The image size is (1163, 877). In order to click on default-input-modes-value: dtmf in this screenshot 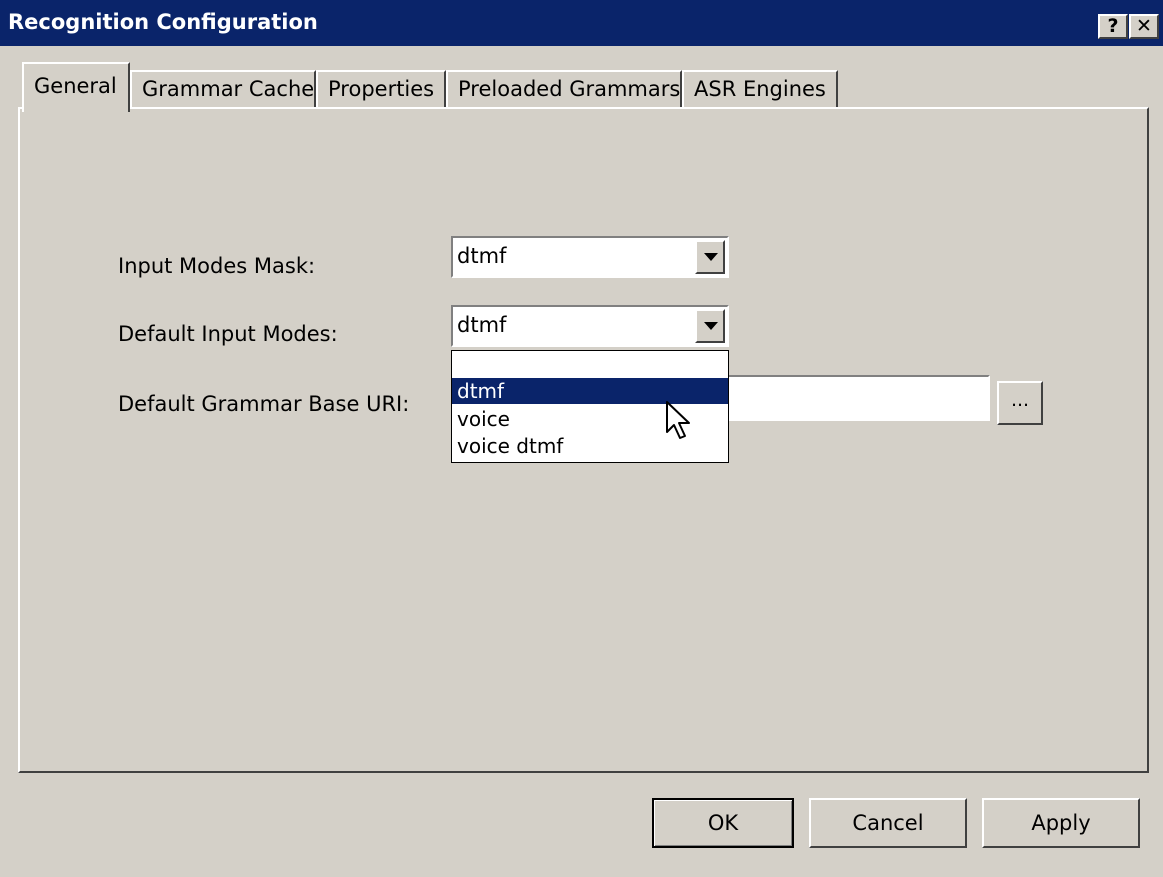, I will do `click(482, 325)`.